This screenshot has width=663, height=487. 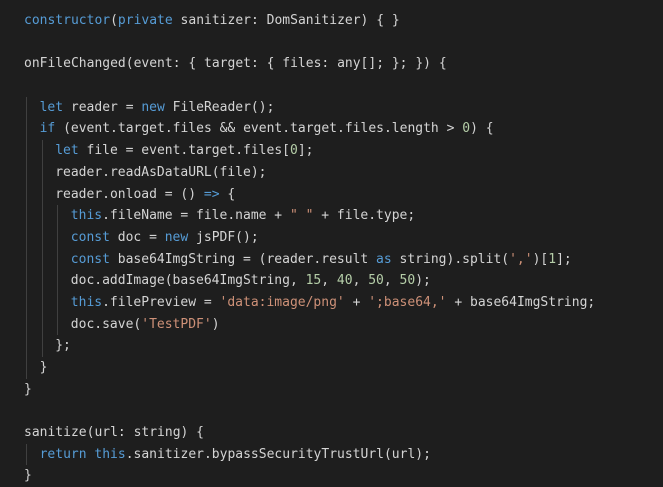 I want to click on code-token: .filePreview =, so click(x=161, y=302).